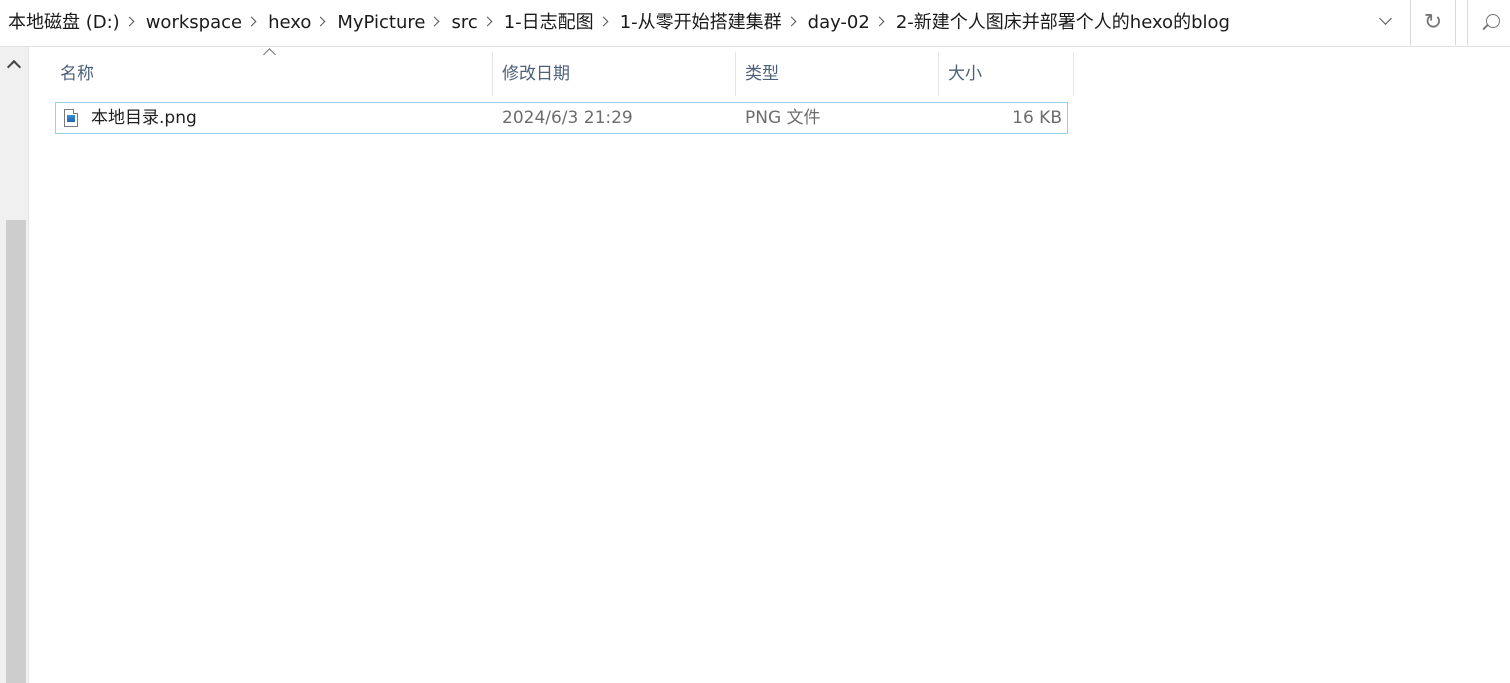 Image resolution: width=1510 pixels, height=683 pixels. What do you see at coordinates (287, 22) in the screenshot?
I see `breadcrumb-item-hexo: hexo` at bounding box center [287, 22].